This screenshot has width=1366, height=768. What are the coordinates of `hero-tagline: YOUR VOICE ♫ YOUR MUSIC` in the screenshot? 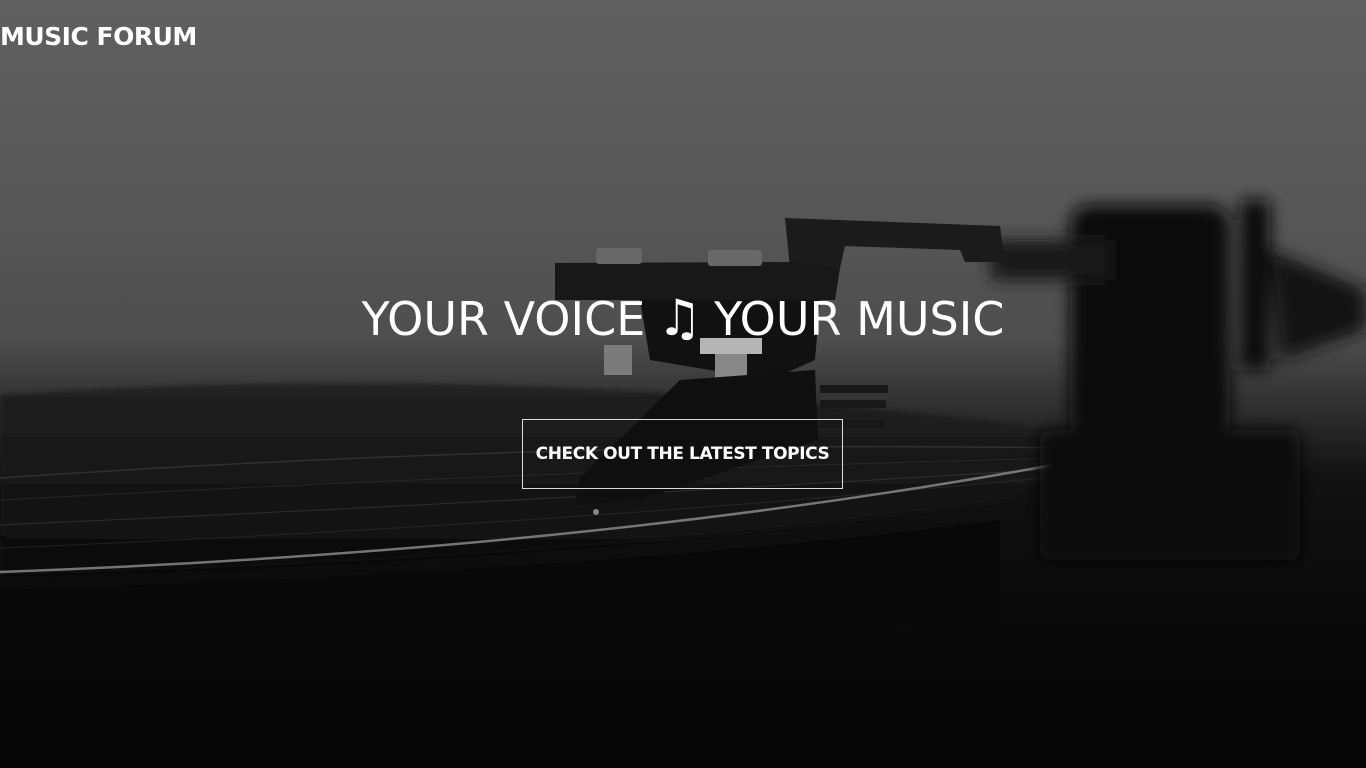 It's located at (683, 318).